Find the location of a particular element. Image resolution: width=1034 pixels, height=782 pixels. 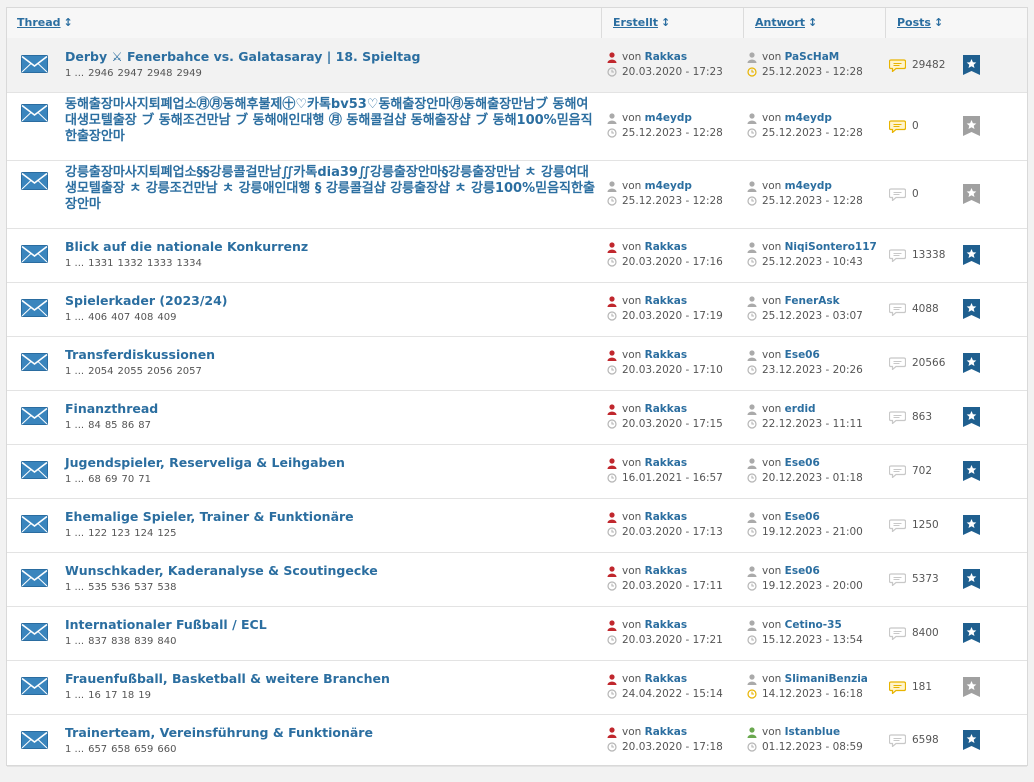

page-link: 68 is located at coordinates (94, 479).